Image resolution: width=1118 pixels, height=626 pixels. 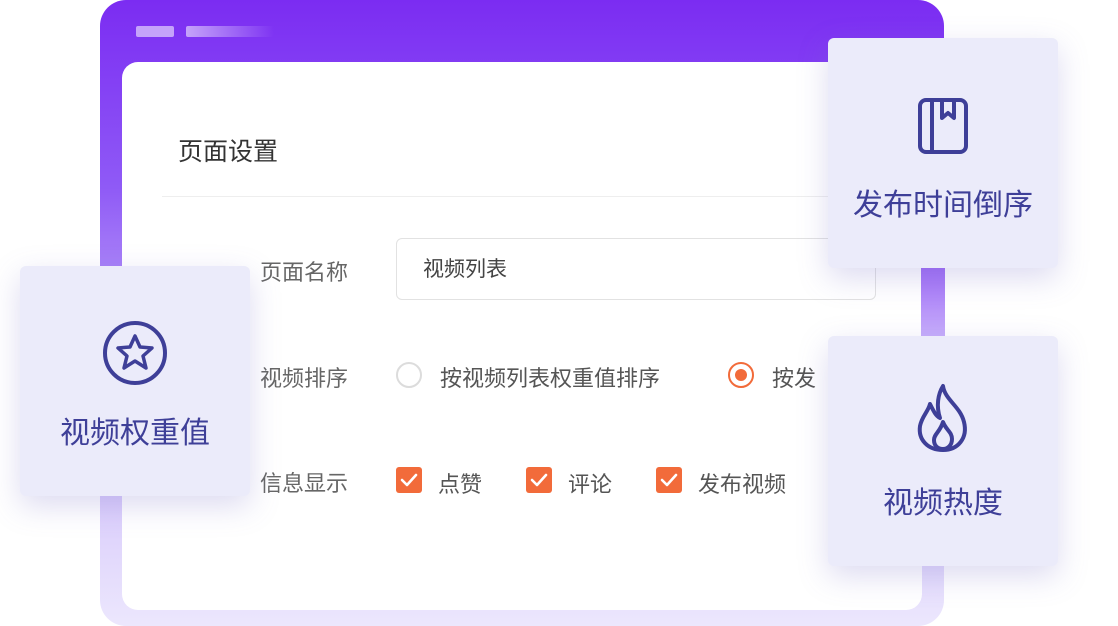 I want to click on window-title-placeholder, so click(x=205, y=31).